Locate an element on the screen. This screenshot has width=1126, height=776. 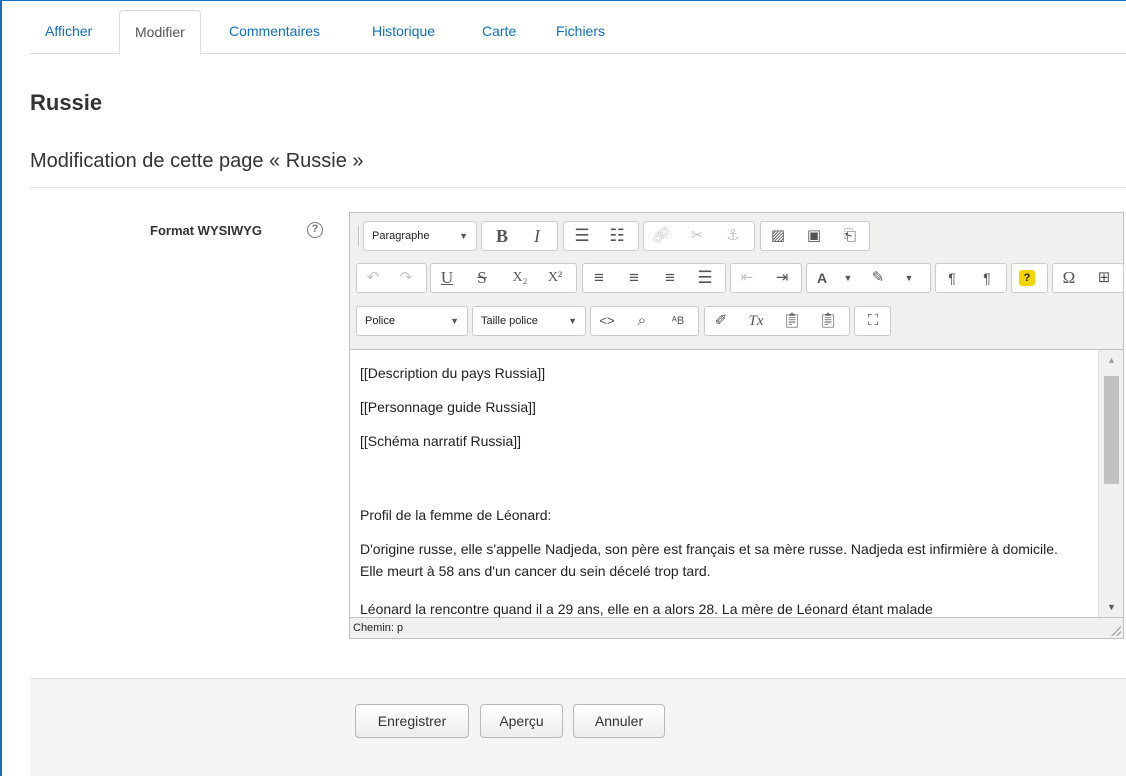
scroll-down-icon: ▼ is located at coordinates (1111, 607).